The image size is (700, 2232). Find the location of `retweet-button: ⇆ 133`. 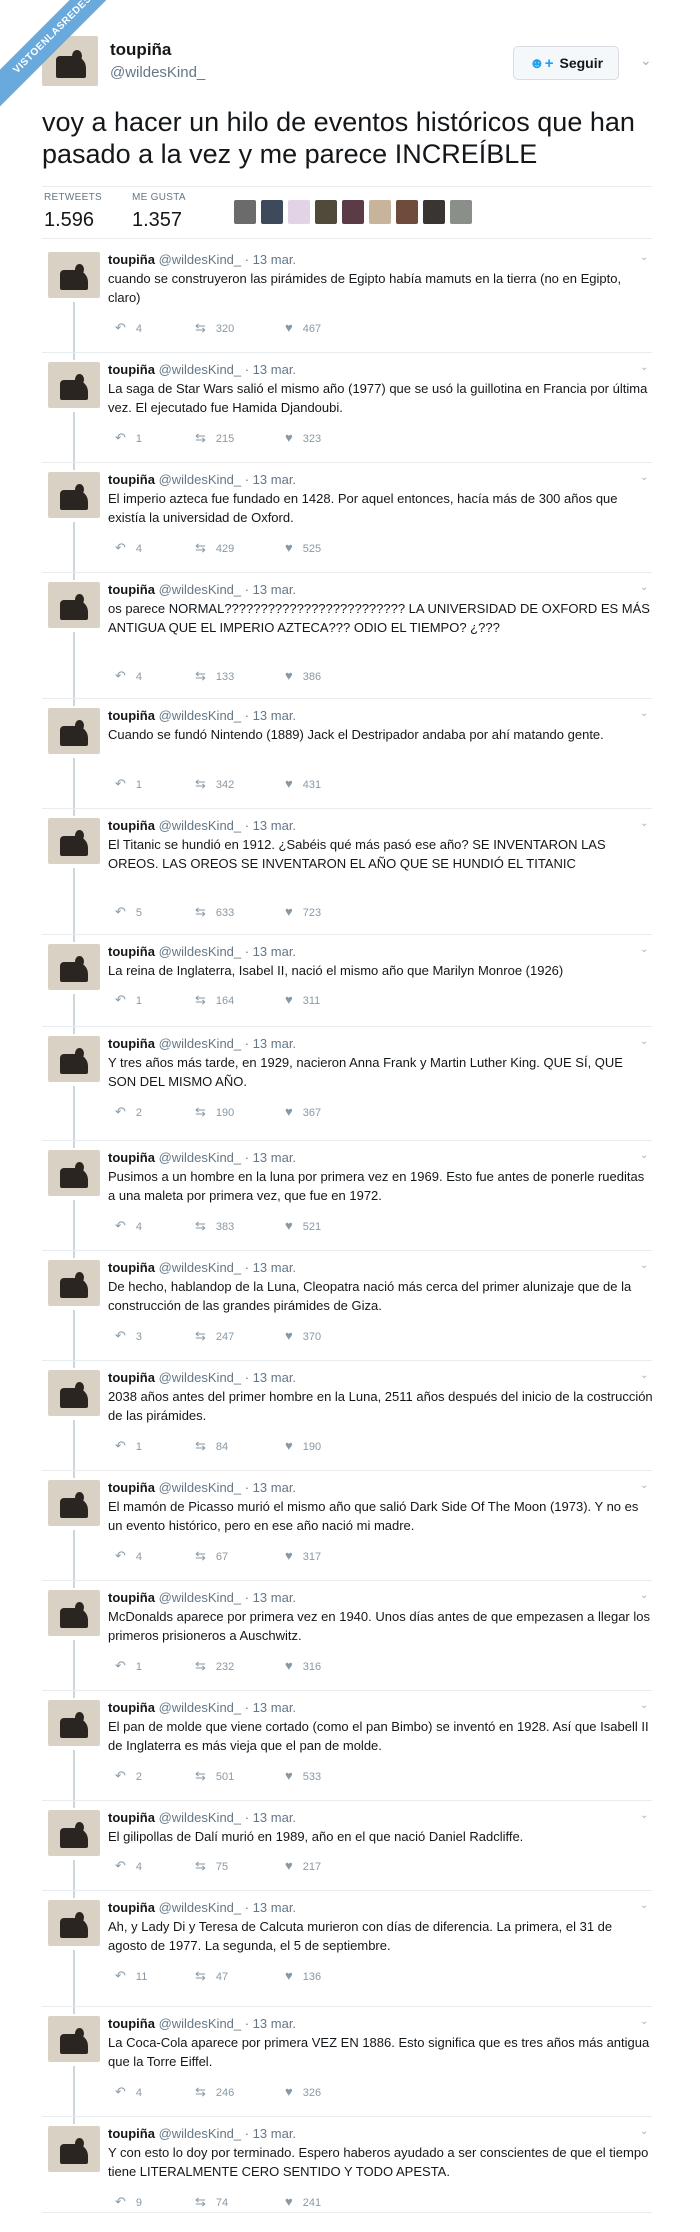

retweet-button: ⇆ 133 is located at coordinates (214, 676).